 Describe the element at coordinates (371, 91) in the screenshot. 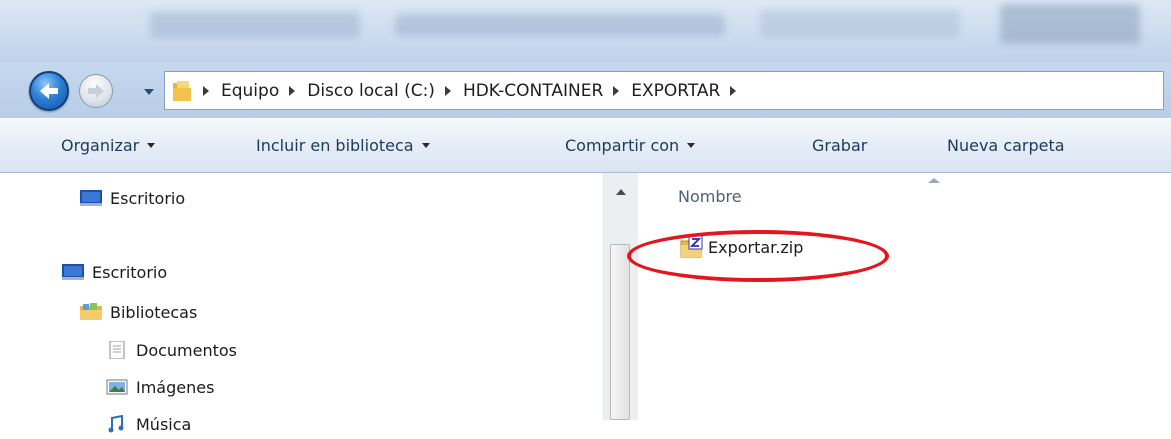

I see `breadcrumb-item-local-disk: Disco local (C:)` at that location.